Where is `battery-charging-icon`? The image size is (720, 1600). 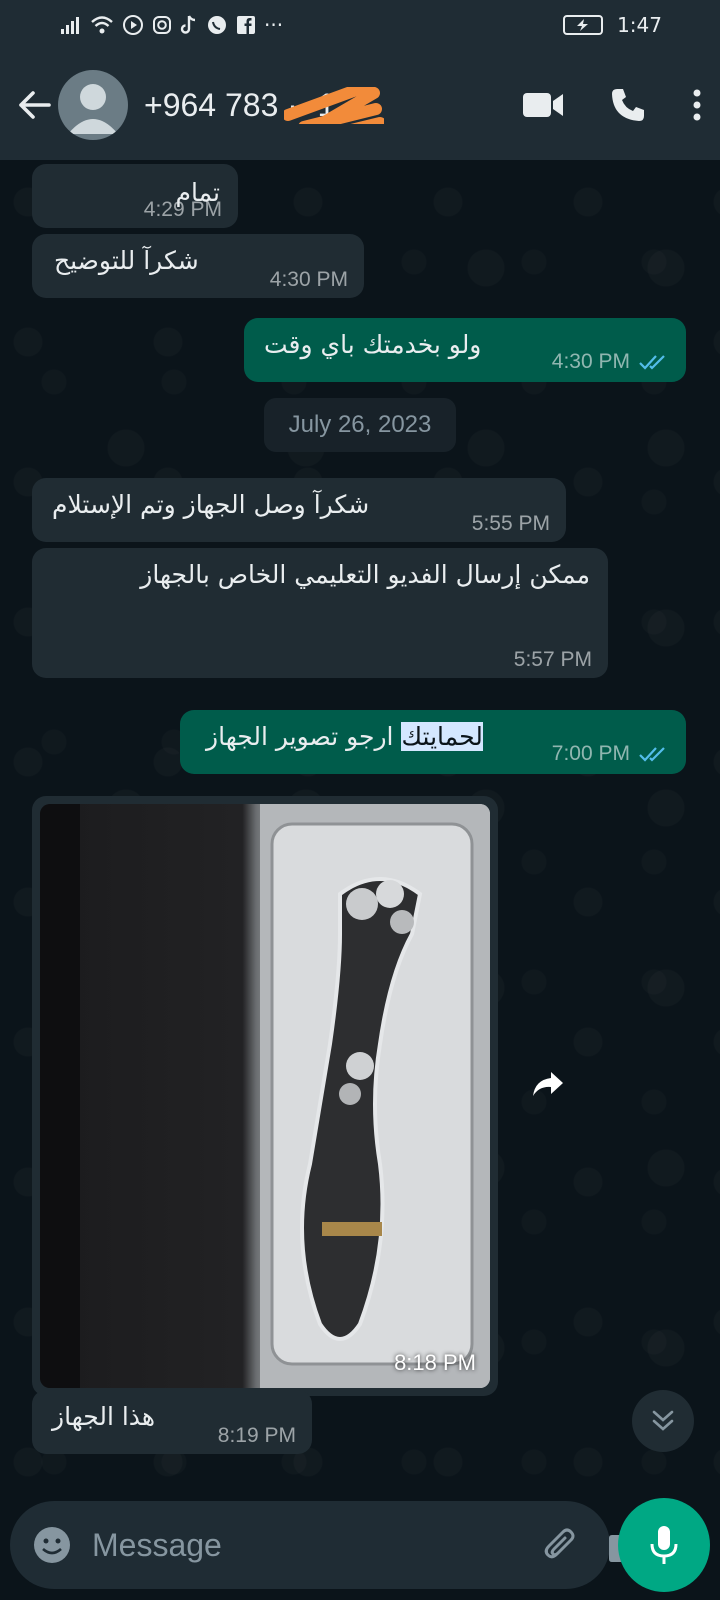 battery-charging-icon is located at coordinates (583, 25).